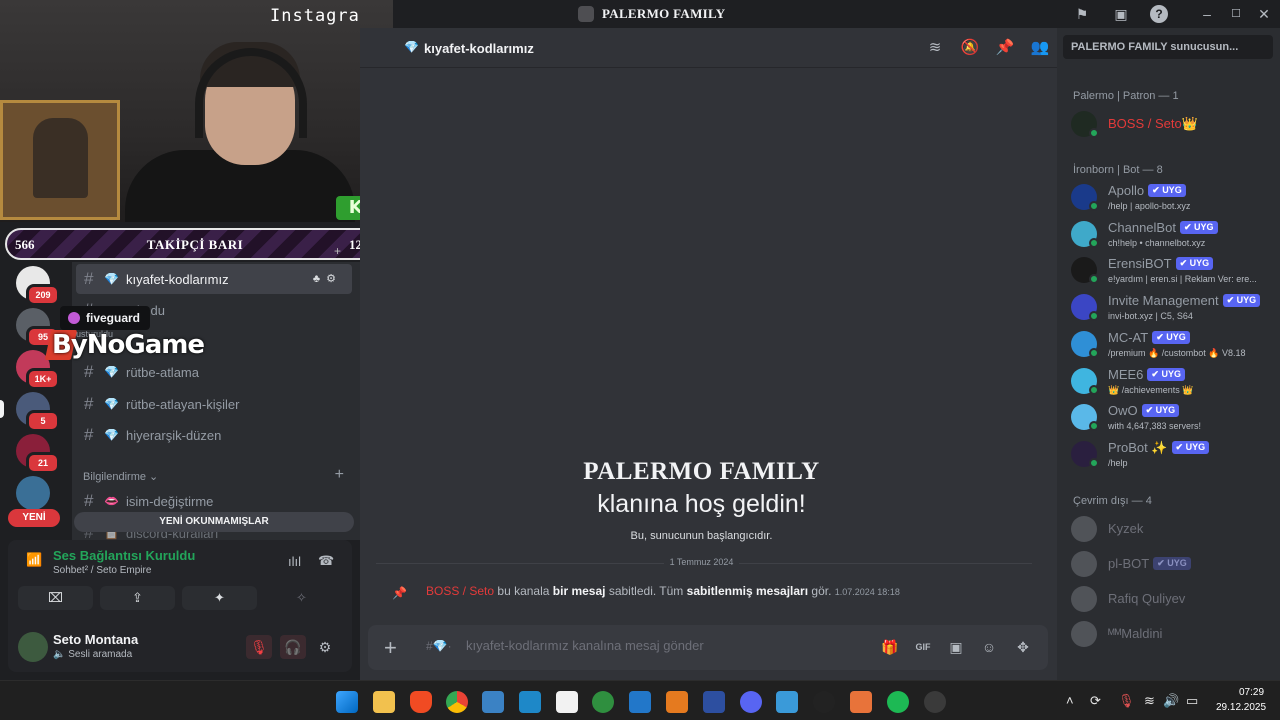 The image size is (1280, 720). Describe the element at coordinates (59, 654) in the screenshot. I see `speaker-icon: 🔈` at that location.